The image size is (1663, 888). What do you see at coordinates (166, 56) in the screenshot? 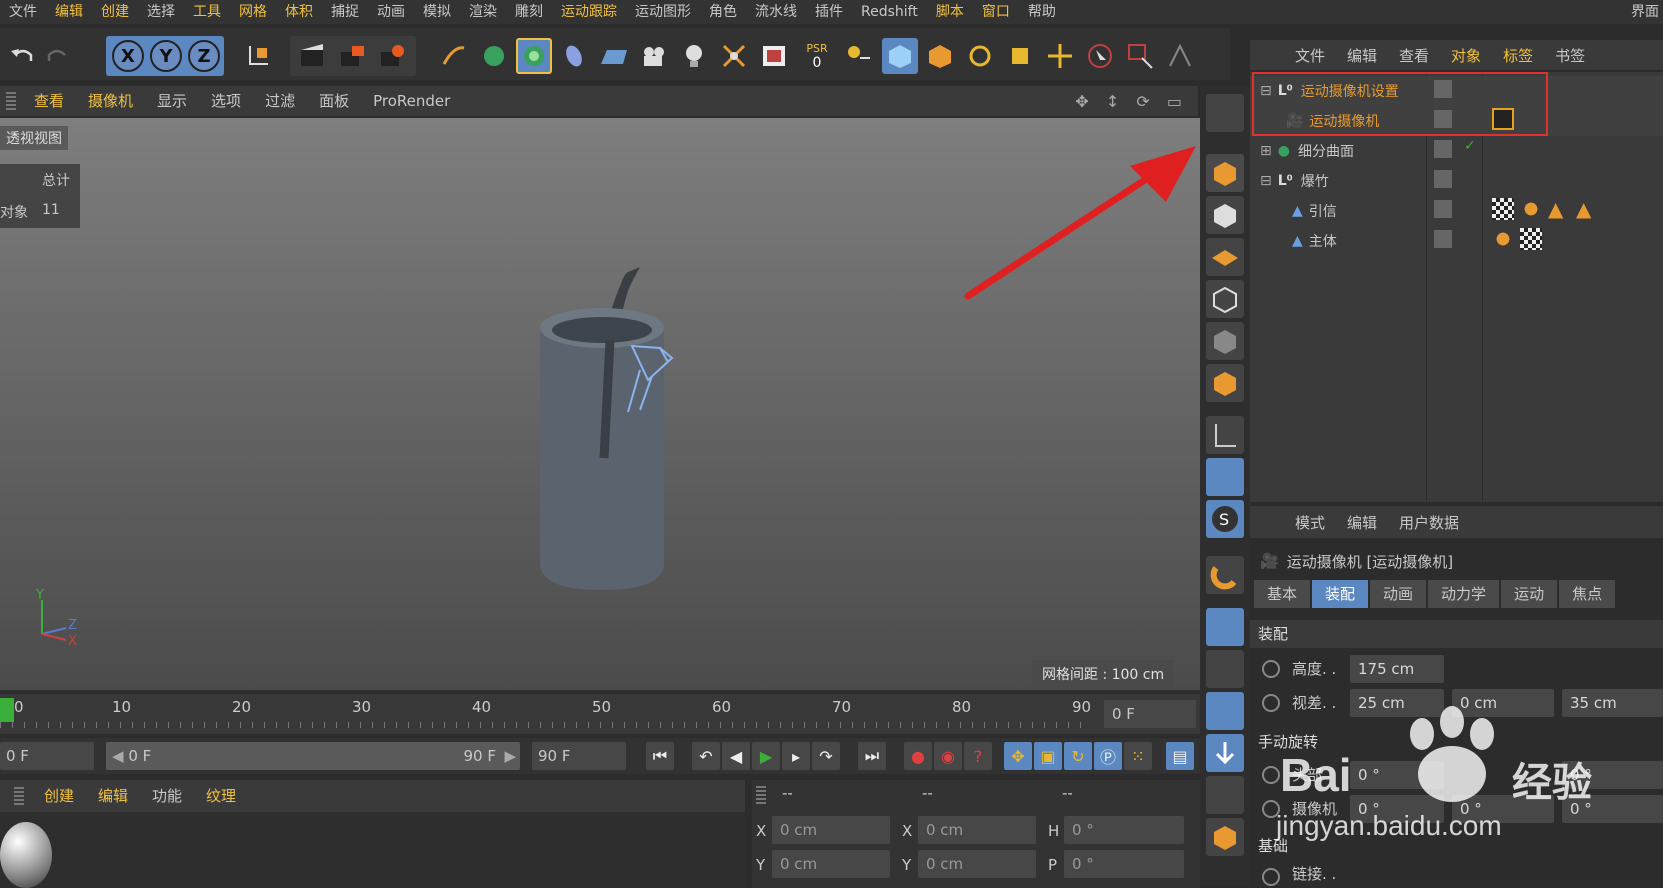
I see `y-axis-lock-icon: Y` at bounding box center [166, 56].